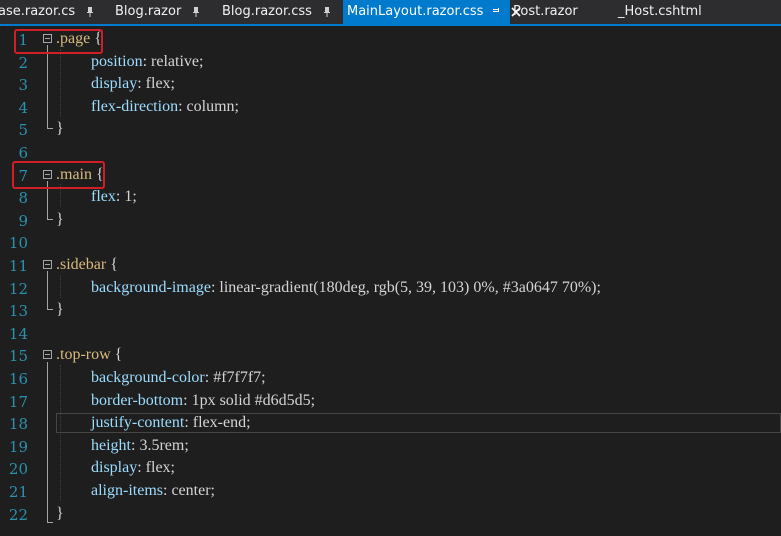  I want to click on code-text: .top-row {, so click(89, 355).